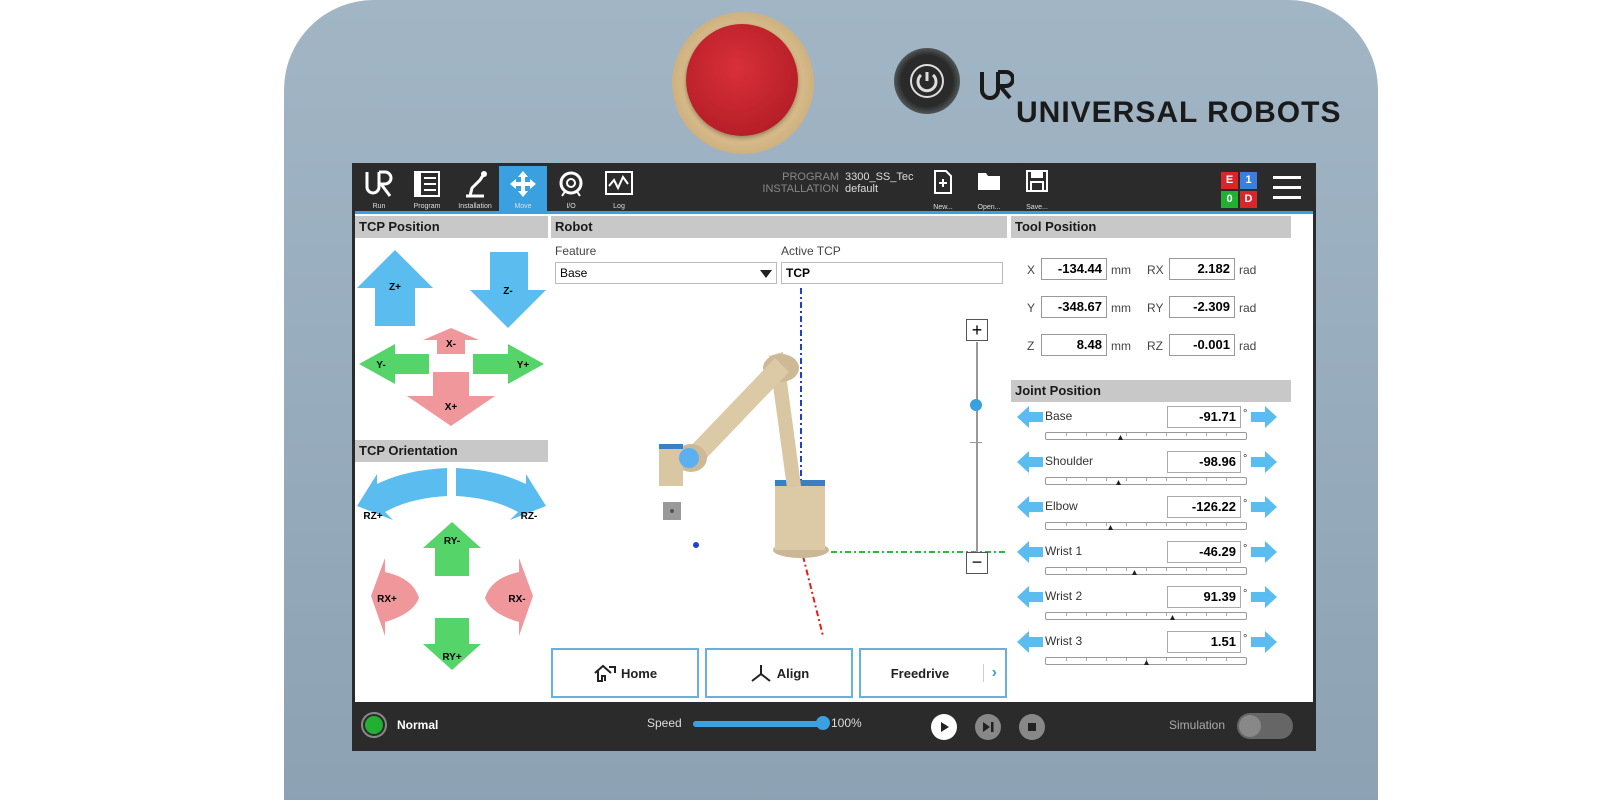 The width and height of the screenshot is (1600, 800). What do you see at coordinates (639, 673) in the screenshot?
I see `home-label: Home` at bounding box center [639, 673].